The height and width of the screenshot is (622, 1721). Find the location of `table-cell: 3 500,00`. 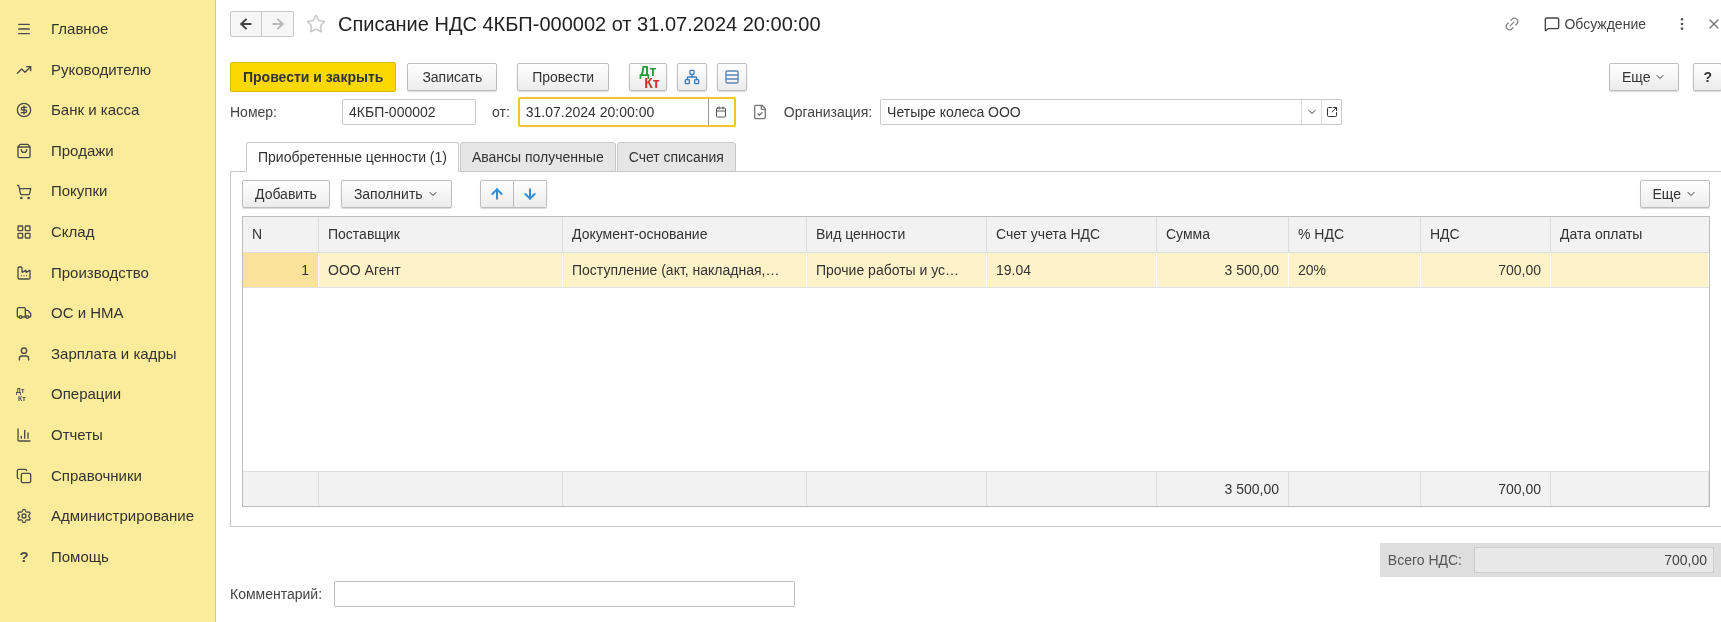

table-cell: 3 500,00 is located at coordinates (1223, 270).